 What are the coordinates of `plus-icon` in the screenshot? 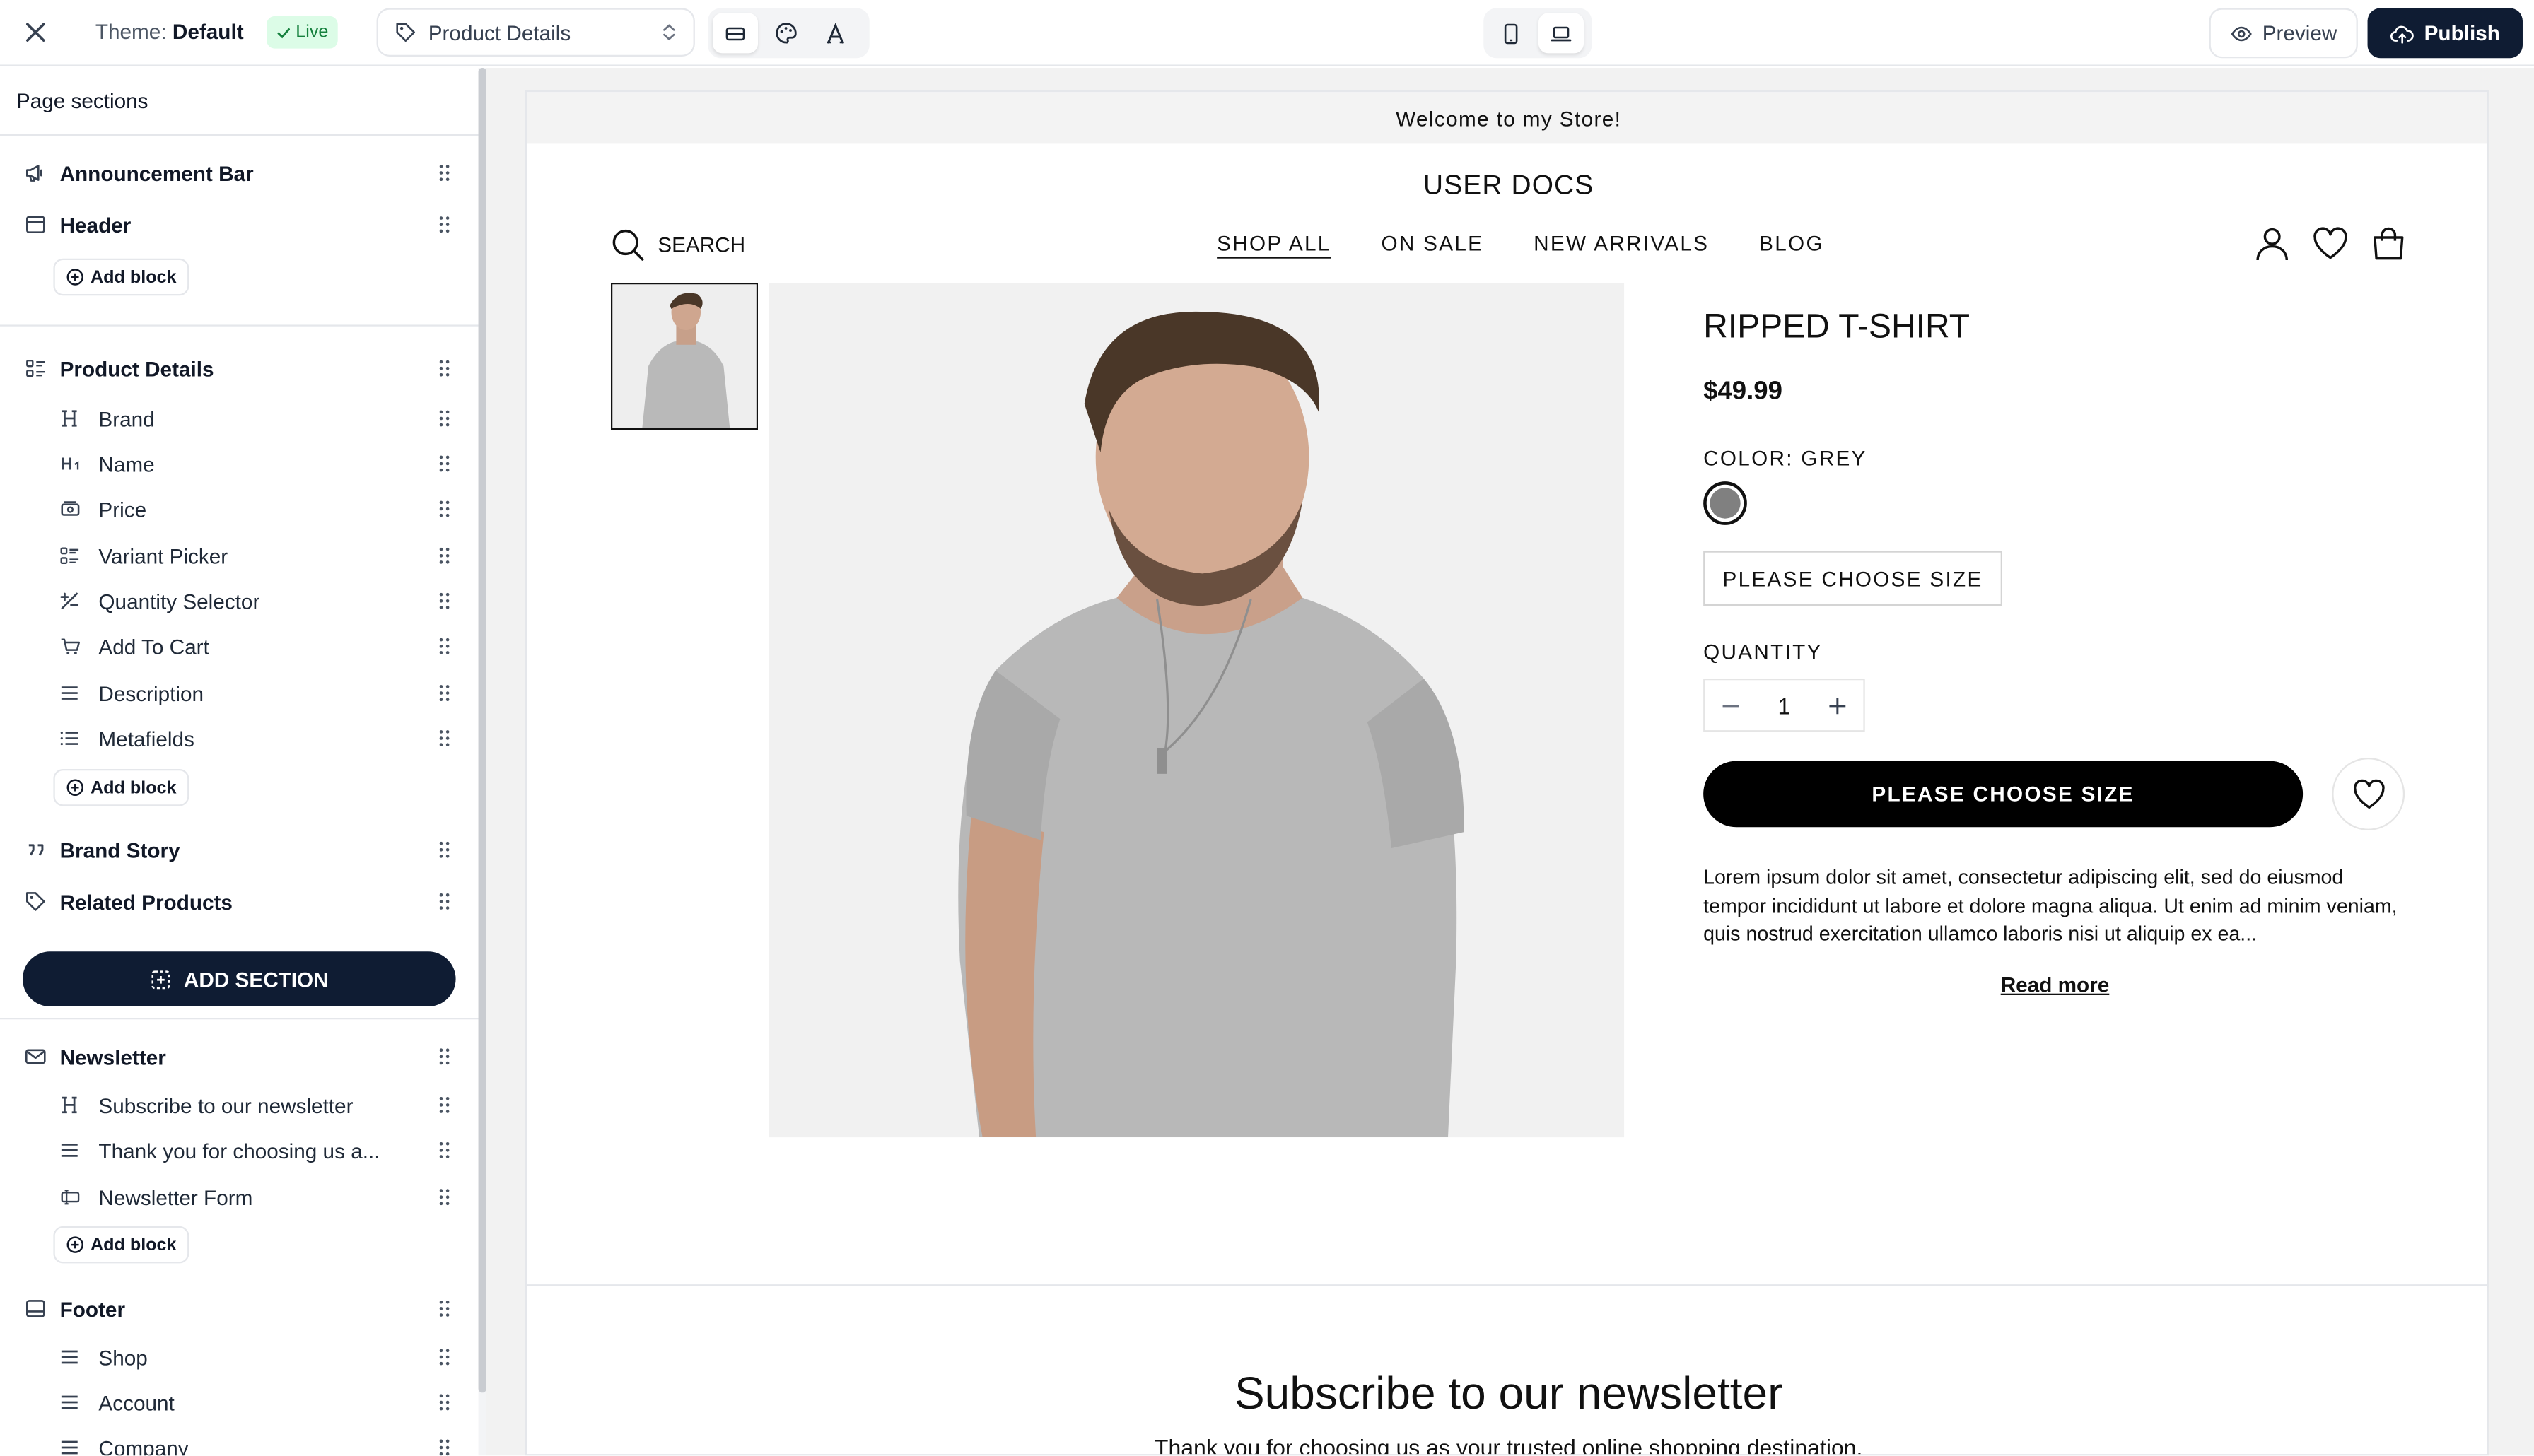 It's located at (1837, 705).